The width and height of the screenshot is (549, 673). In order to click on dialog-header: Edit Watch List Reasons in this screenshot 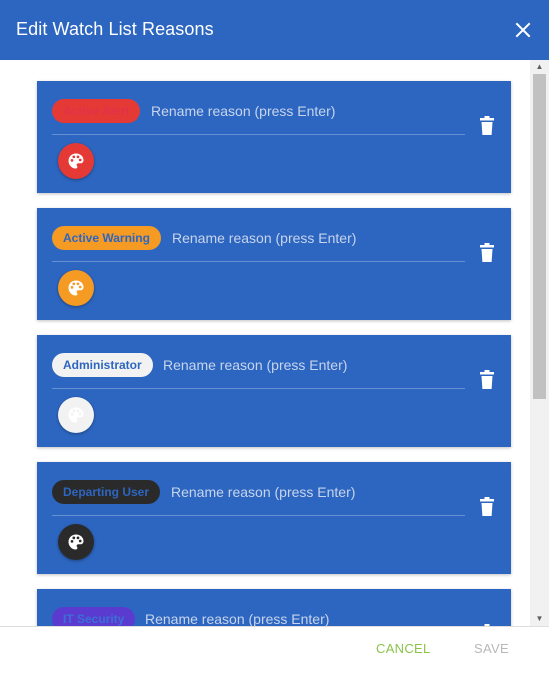, I will do `click(274, 30)`.